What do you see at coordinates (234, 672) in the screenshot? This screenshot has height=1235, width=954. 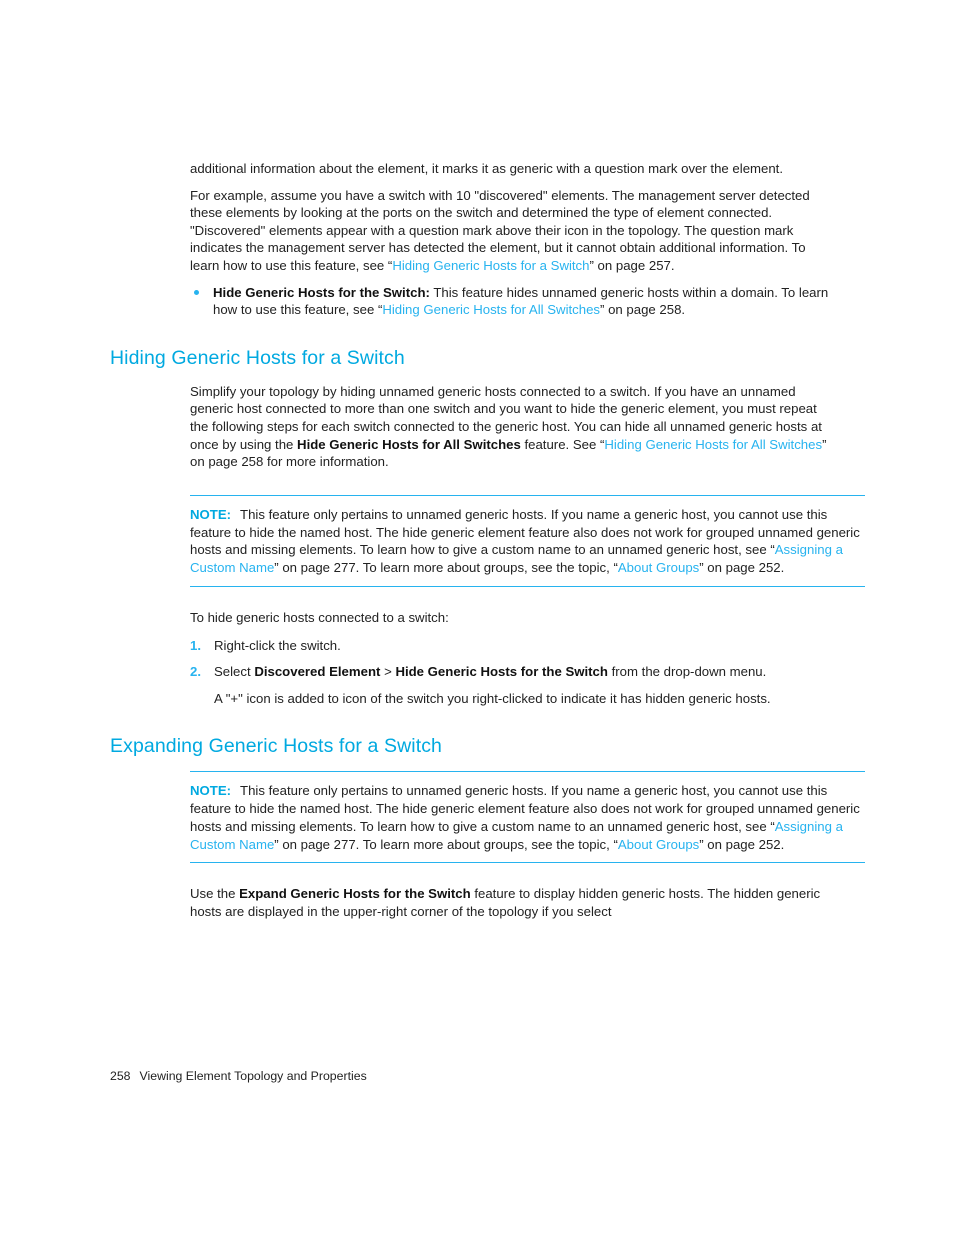 I see `step2-text-a: Select` at bounding box center [234, 672].